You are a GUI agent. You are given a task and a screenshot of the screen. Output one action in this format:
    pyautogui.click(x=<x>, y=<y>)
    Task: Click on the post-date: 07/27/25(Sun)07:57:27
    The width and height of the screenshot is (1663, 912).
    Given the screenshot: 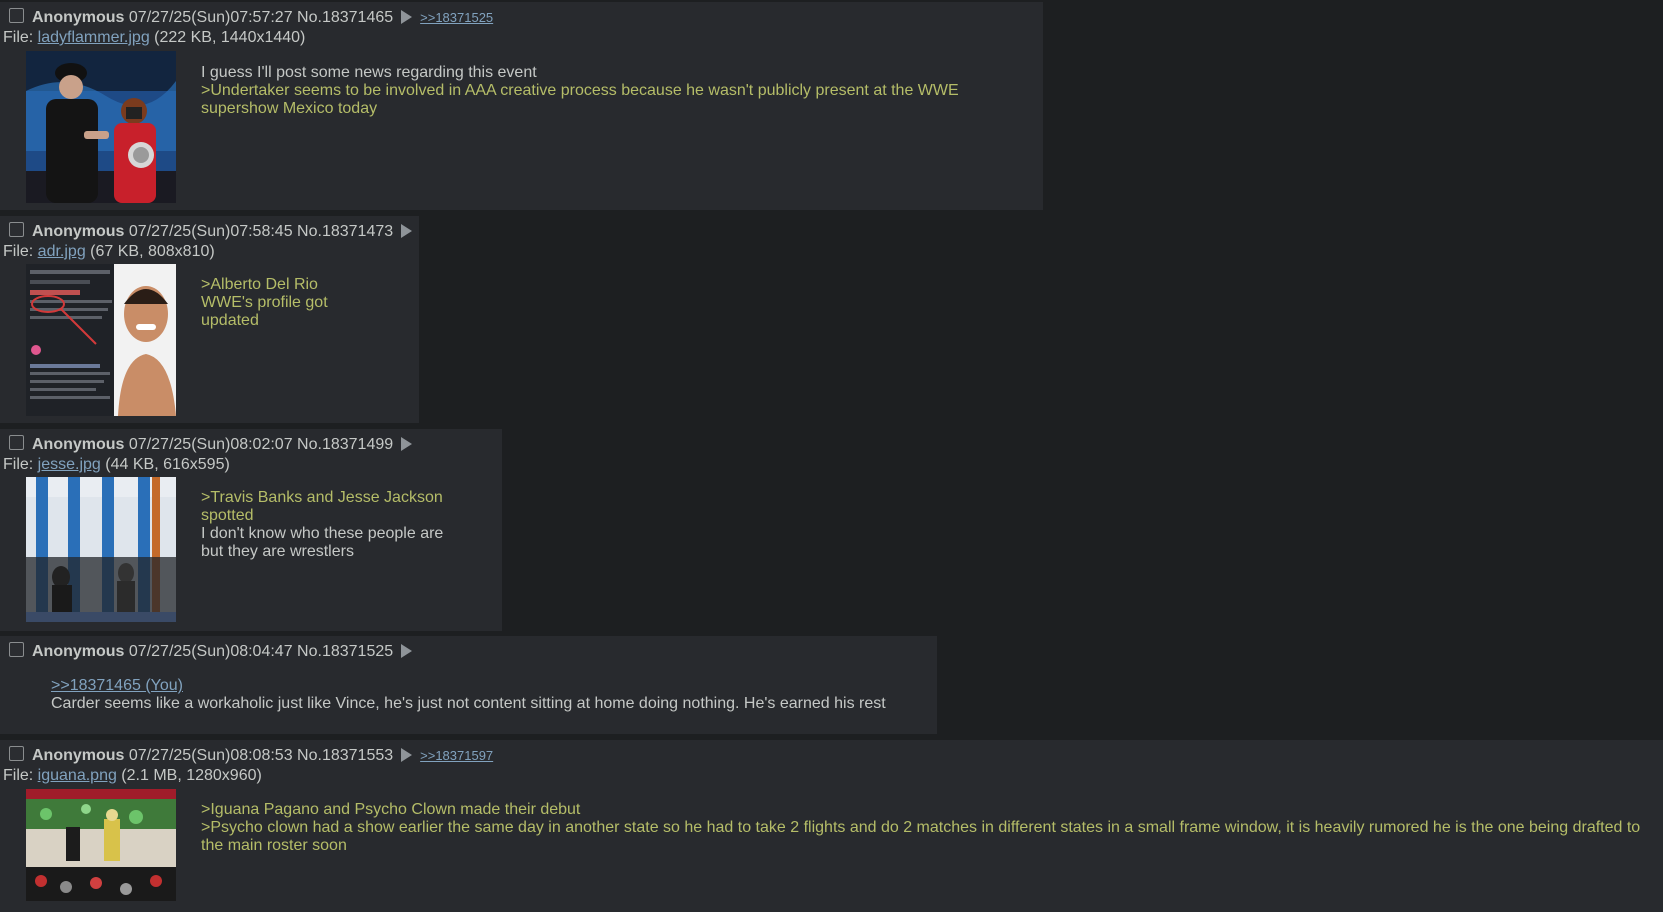 What is the action you would take?
    pyautogui.click(x=210, y=17)
    